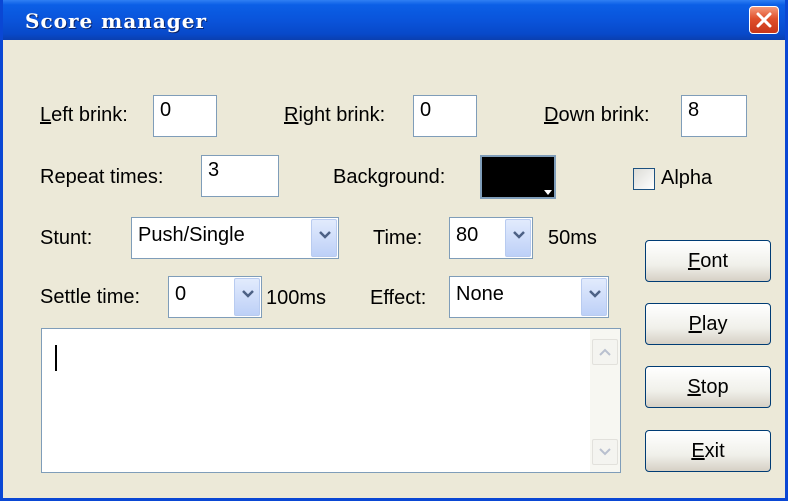  I want to click on stunt-value: Push/Single, so click(191, 235).